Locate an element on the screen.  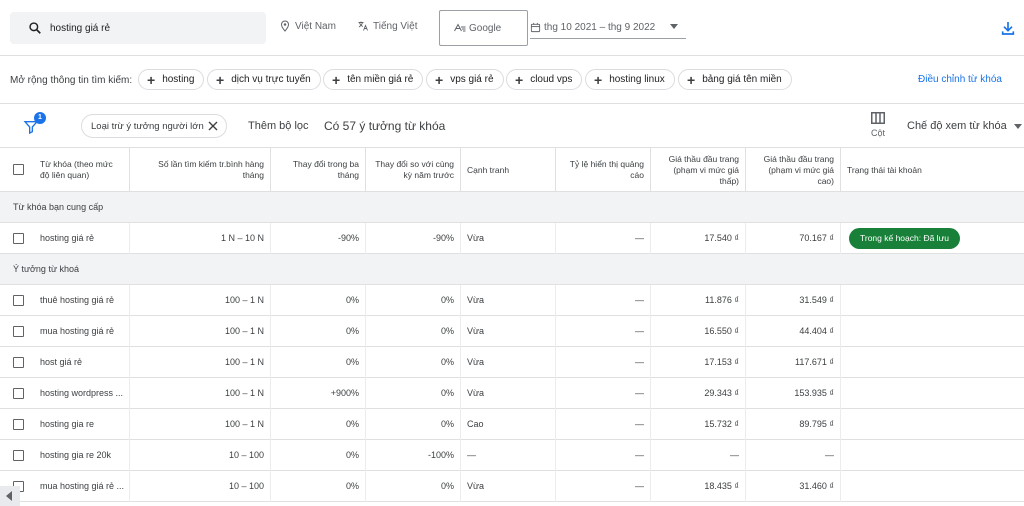
bid-high-cell: 44.404 ₫ is located at coordinates (793, 331).